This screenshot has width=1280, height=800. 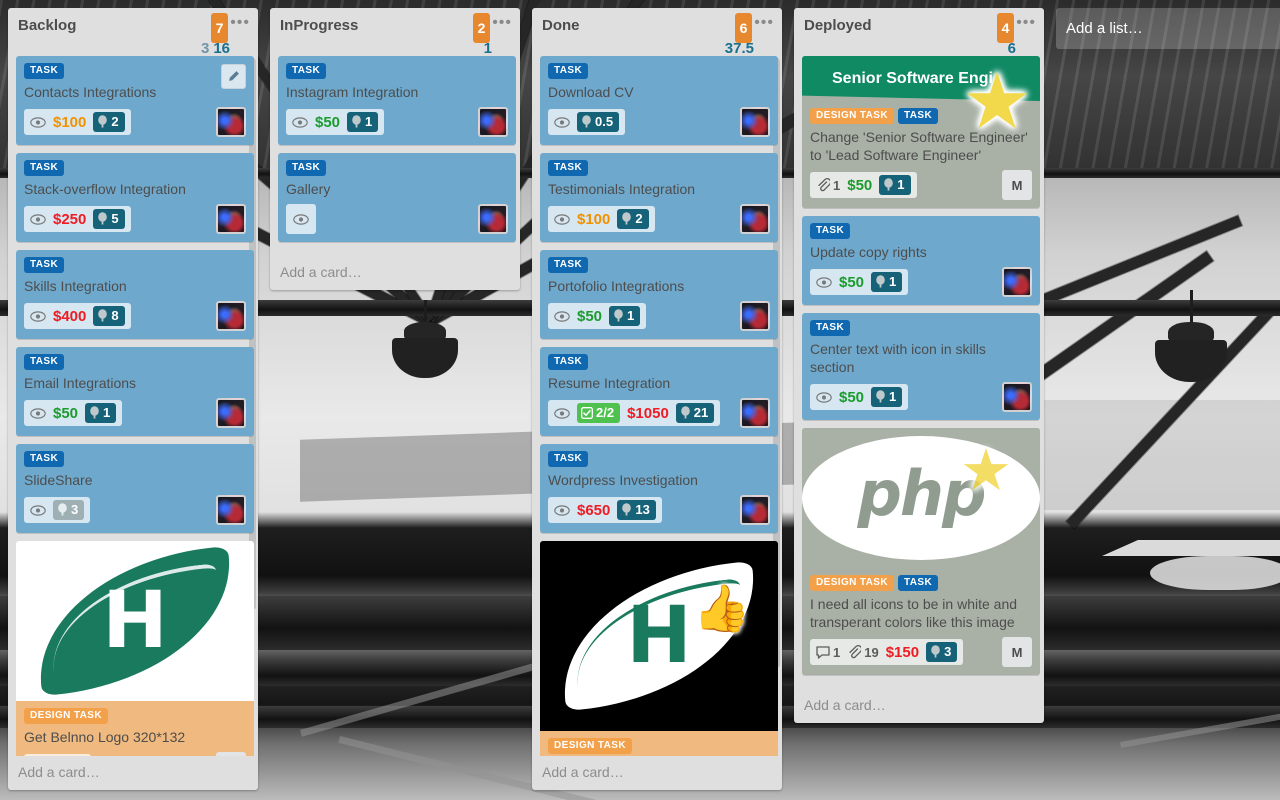 What do you see at coordinates (109, 219) in the screenshot?
I see `badge-points: 5` at bounding box center [109, 219].